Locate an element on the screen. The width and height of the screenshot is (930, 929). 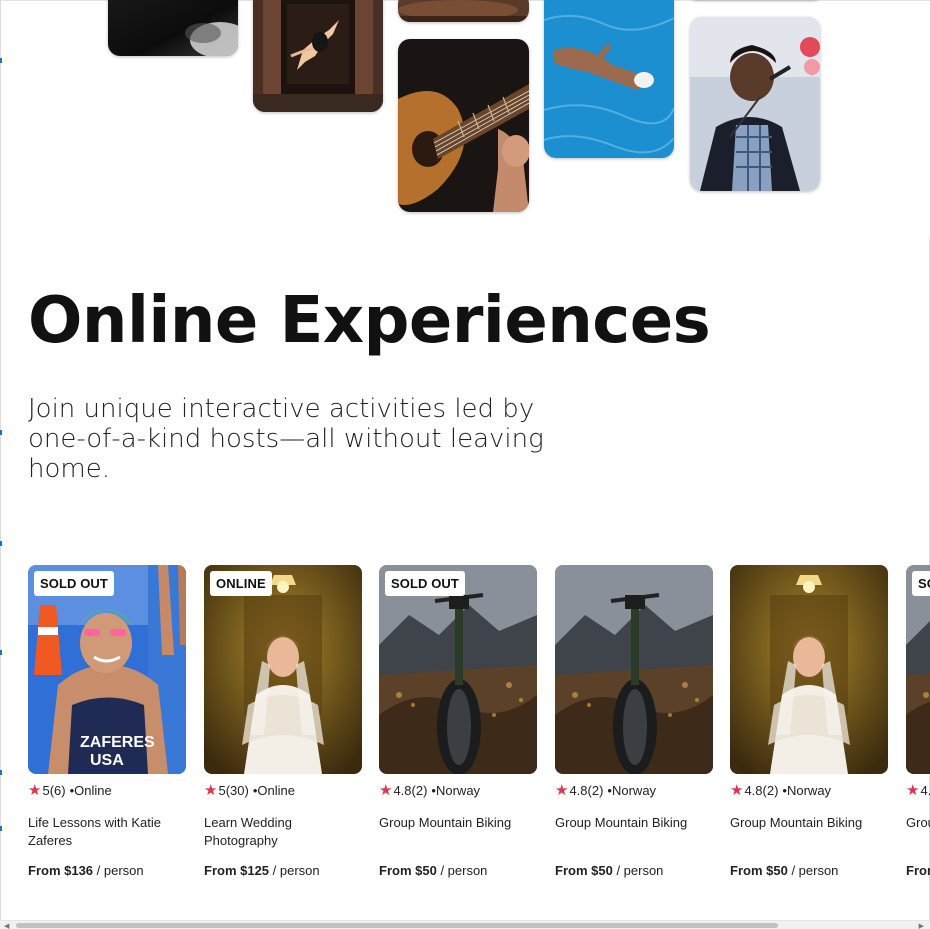
experience-card-image: ZAFERES USA is located at coordinates (107, 669).